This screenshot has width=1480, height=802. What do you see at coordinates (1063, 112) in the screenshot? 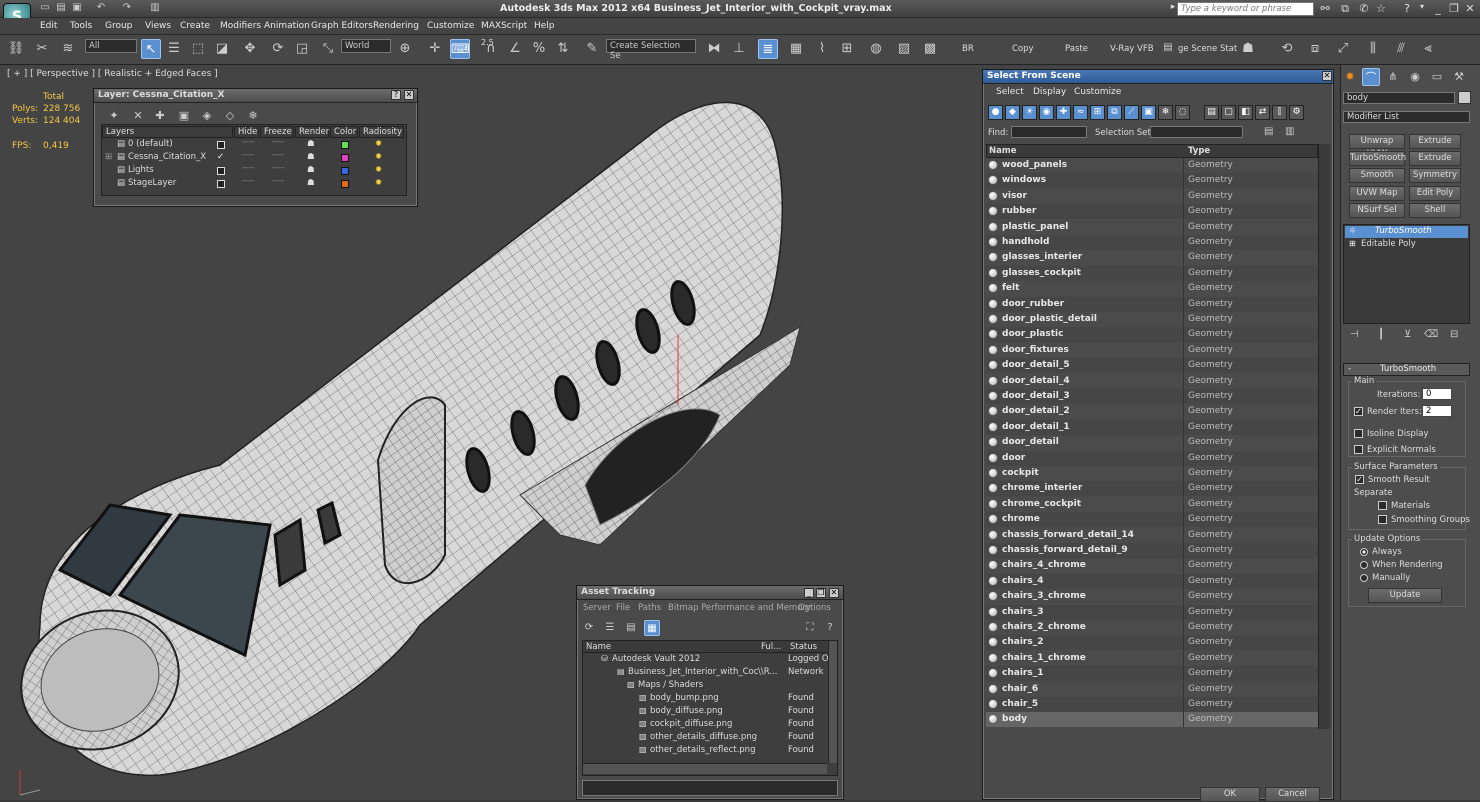
I see `filter-helpers-icon: ✚` at bounding box center [1063, 112].